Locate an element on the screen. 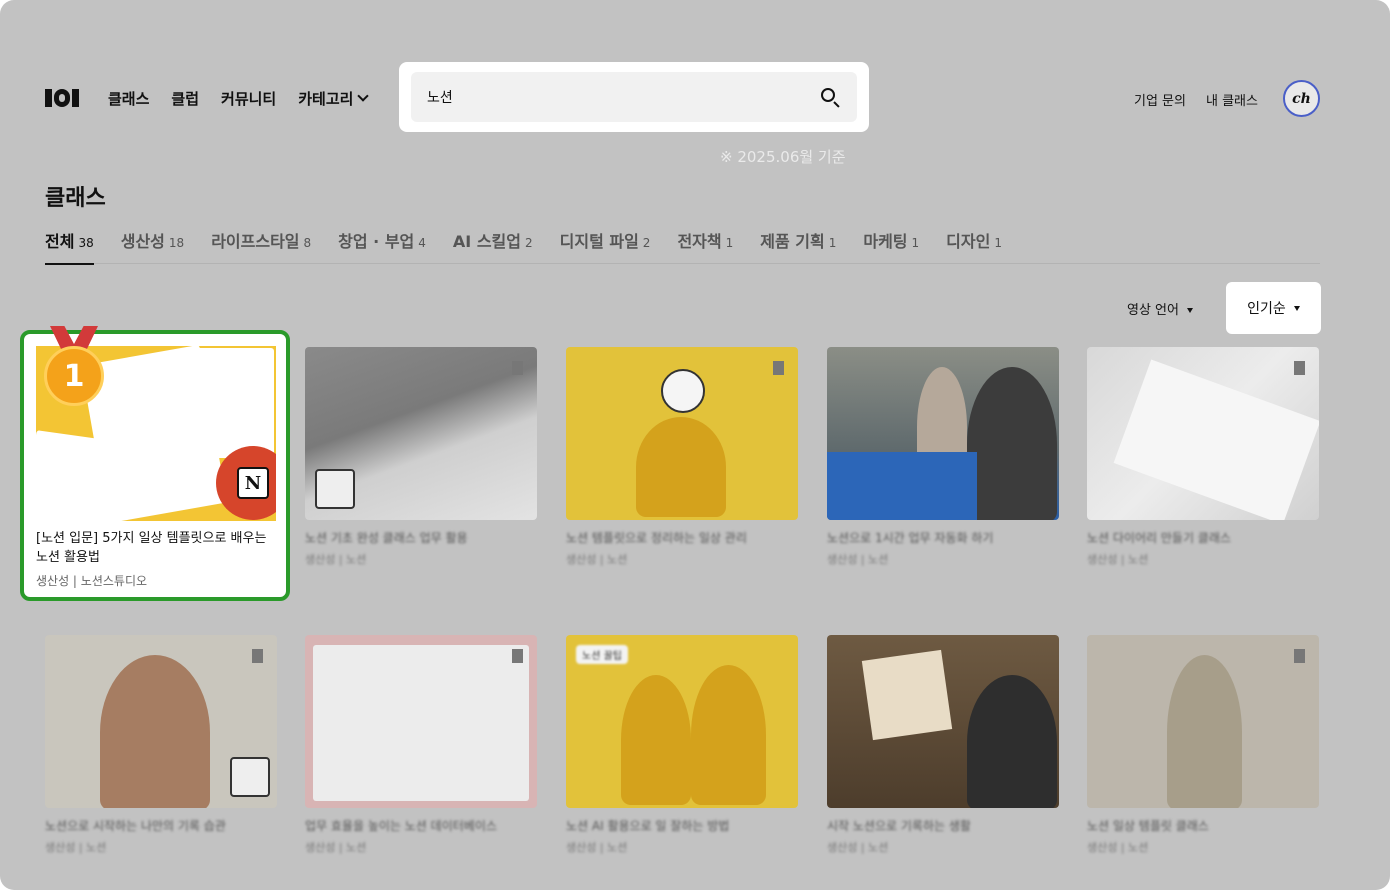  card-meta: 생산성 | 노션스튜디오 is located at coordinates (92, 581).